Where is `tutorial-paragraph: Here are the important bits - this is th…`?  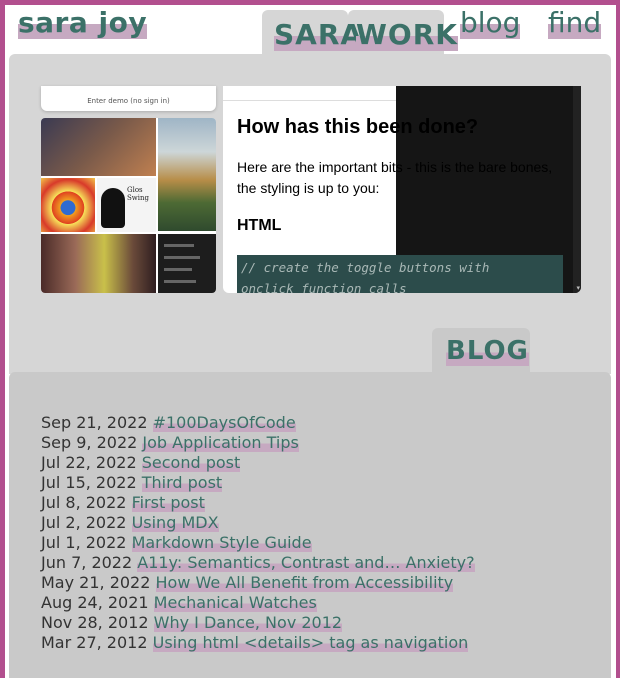
tutorial-paragraph: Here are the important bits - this is th… is located at coordinates (395, 177).